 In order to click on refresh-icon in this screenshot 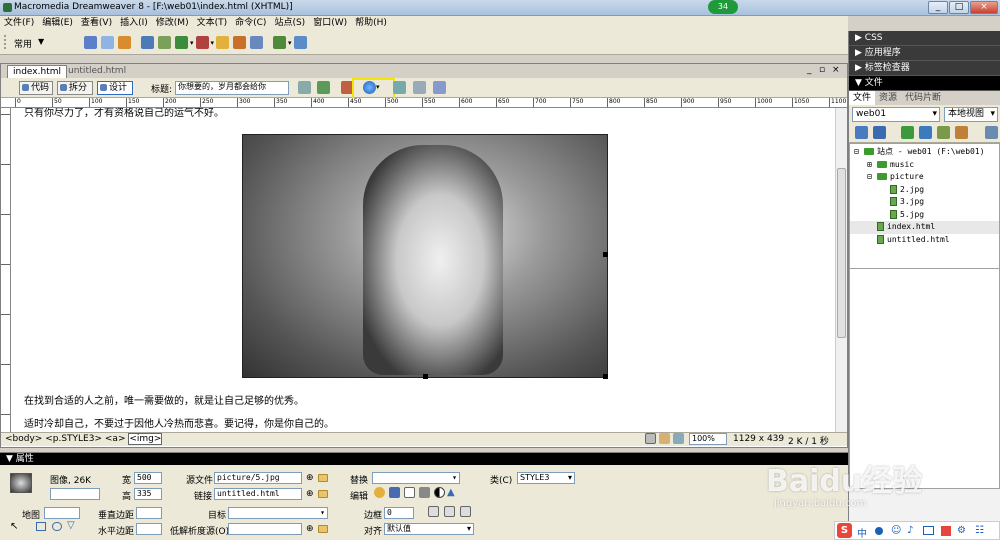, I will do `click(879, 132)`.